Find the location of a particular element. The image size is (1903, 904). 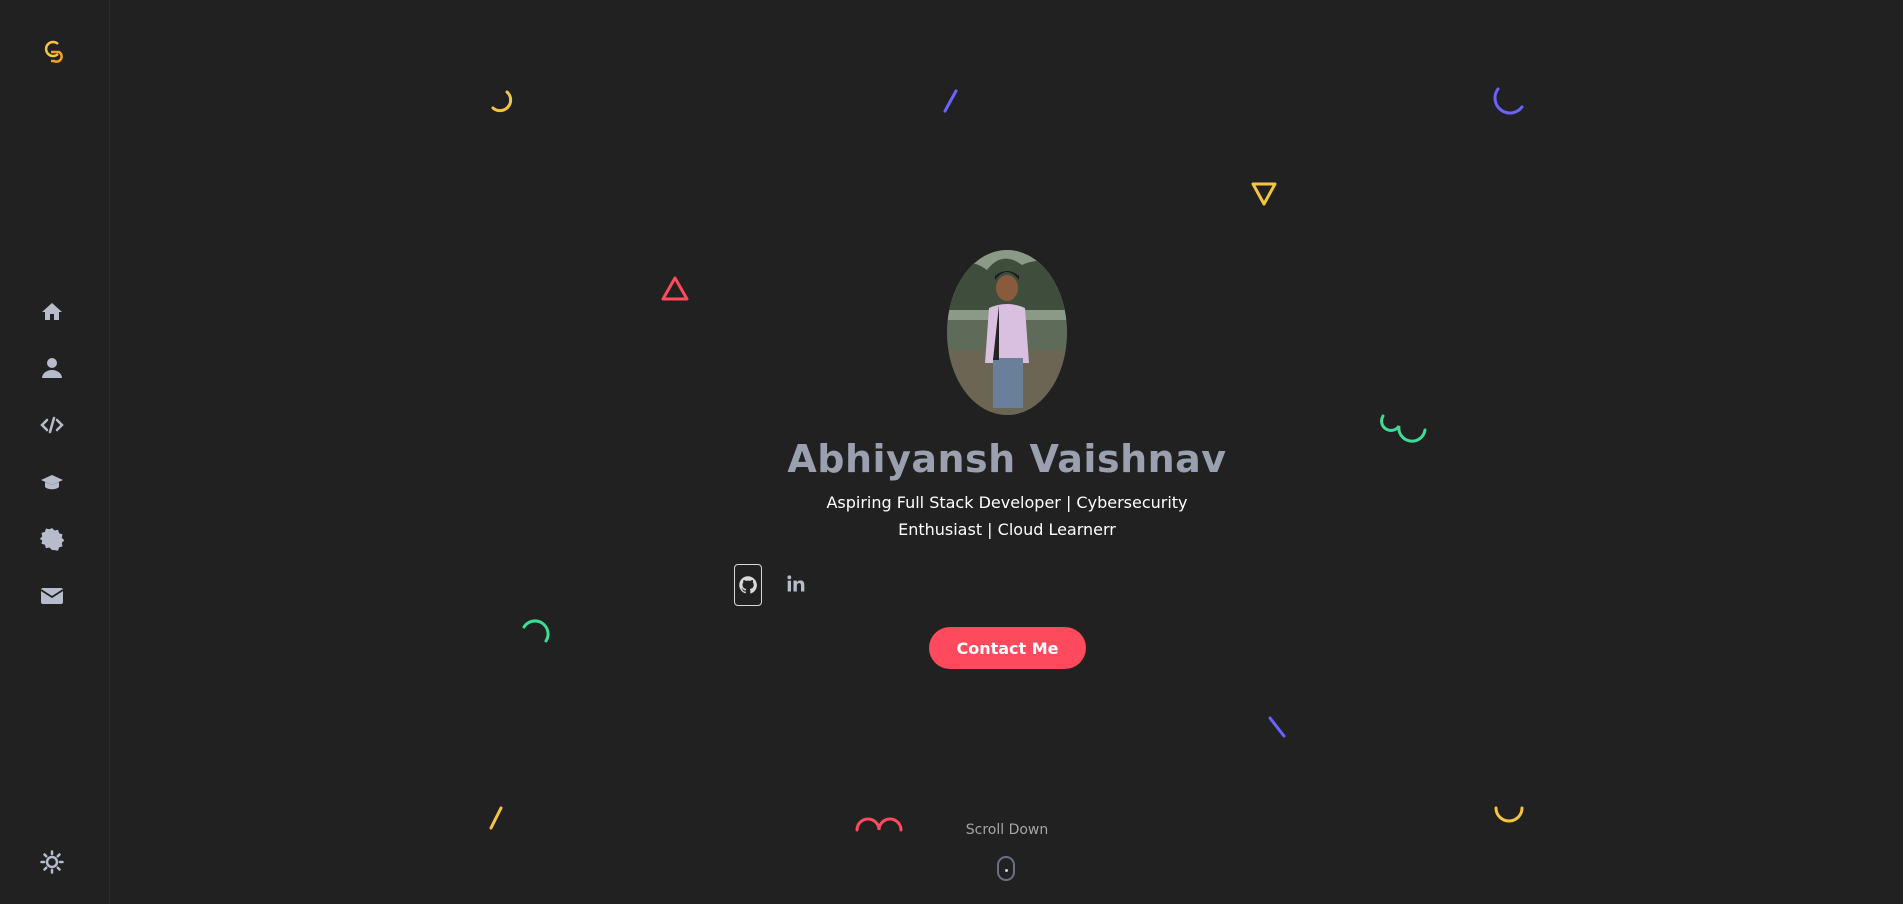

home-icon is located at coordinates (52, 311).